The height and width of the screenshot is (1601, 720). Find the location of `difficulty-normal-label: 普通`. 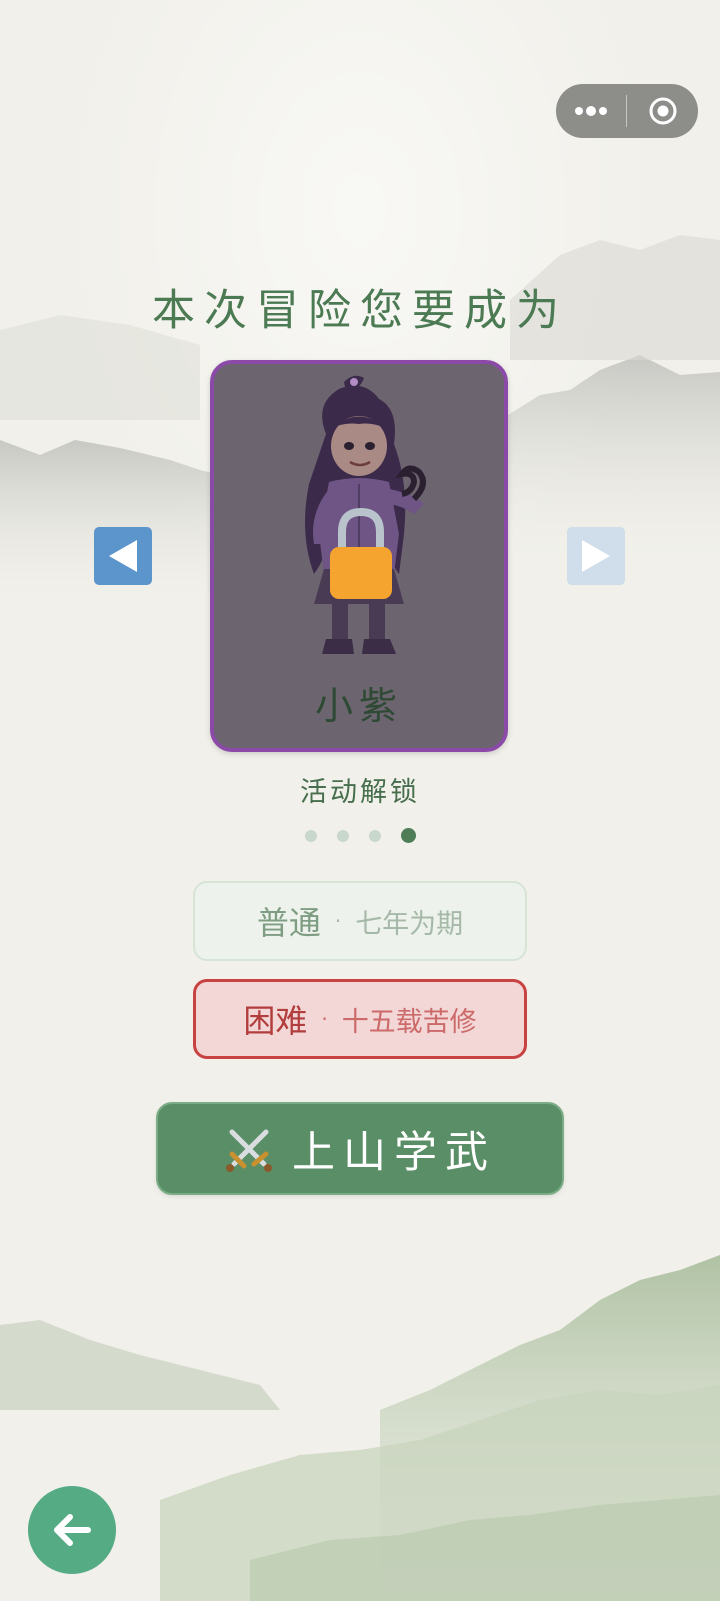

difficulty-normal-label: 普通 is located at coordinates (288, 923).